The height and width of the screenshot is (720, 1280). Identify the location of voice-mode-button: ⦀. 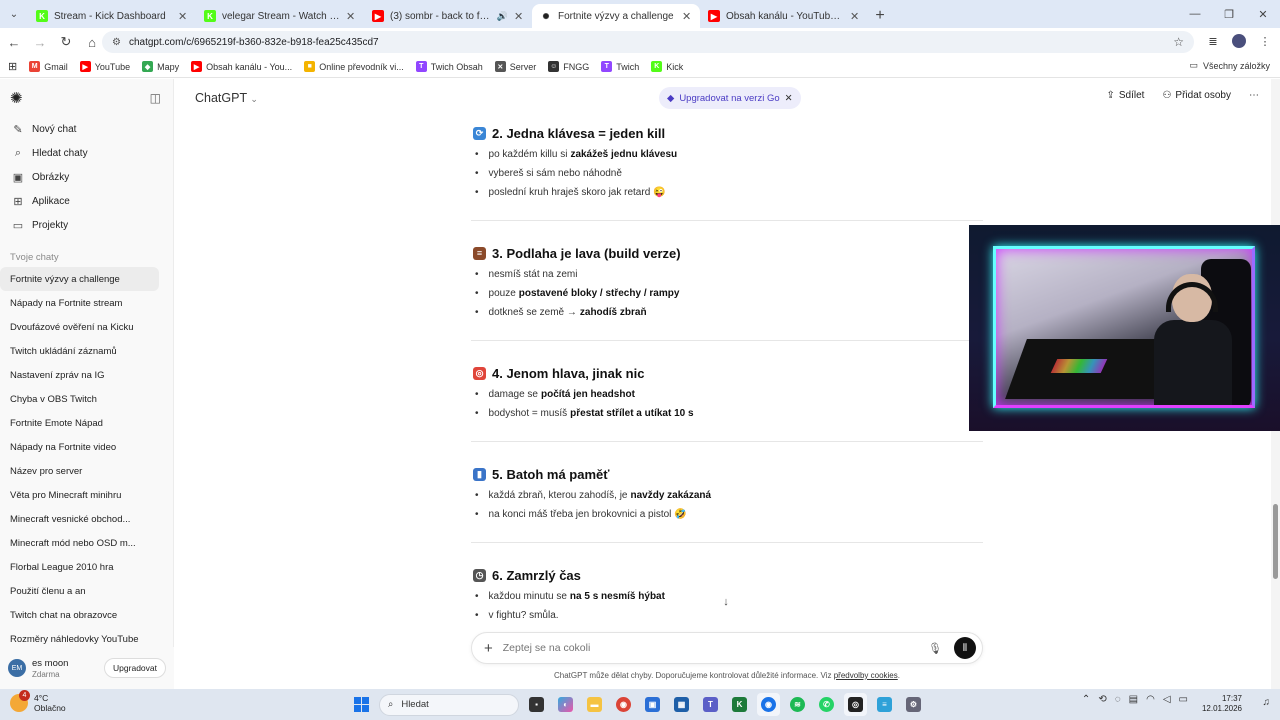
(965, 648).